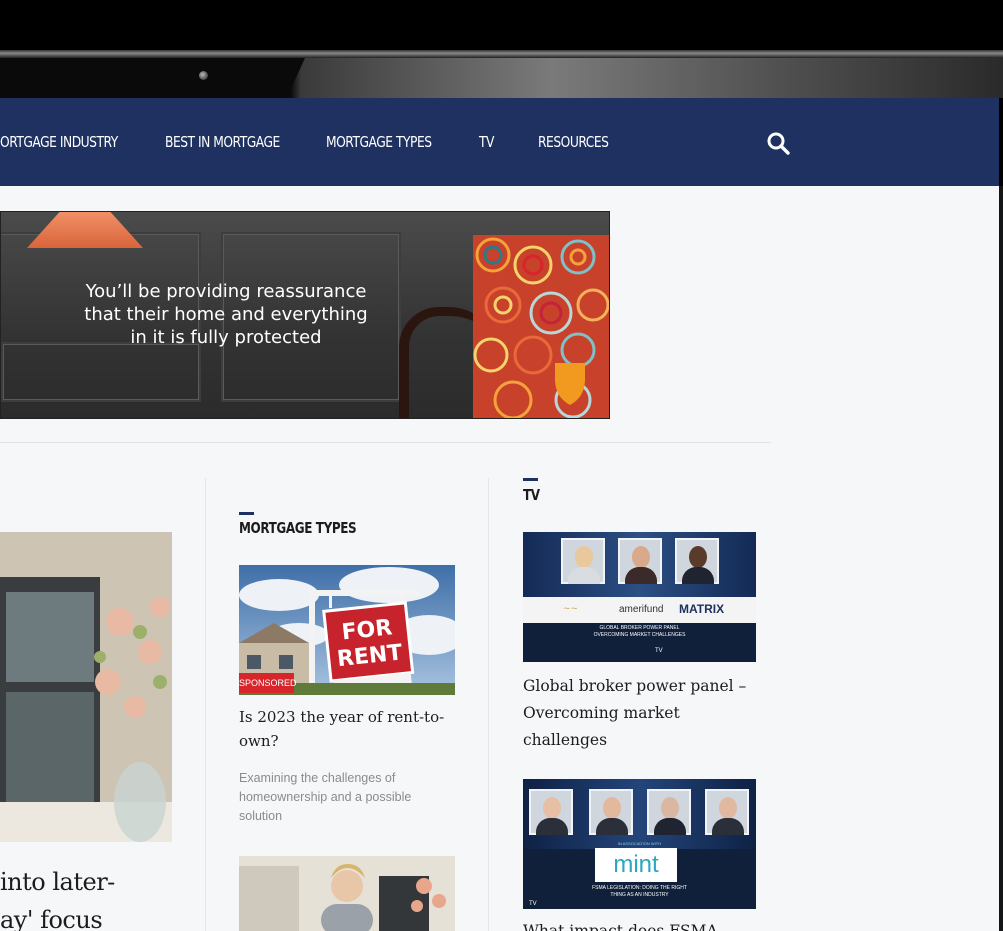 The height and width of the screenshot is (931, 1003). Describe the element at coordinates (347, 893) in the screenshot. I see `article-image-kitchen` at that location.